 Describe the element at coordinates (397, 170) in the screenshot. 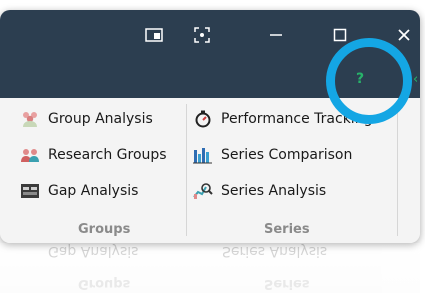

I see `group-divider` at that location.